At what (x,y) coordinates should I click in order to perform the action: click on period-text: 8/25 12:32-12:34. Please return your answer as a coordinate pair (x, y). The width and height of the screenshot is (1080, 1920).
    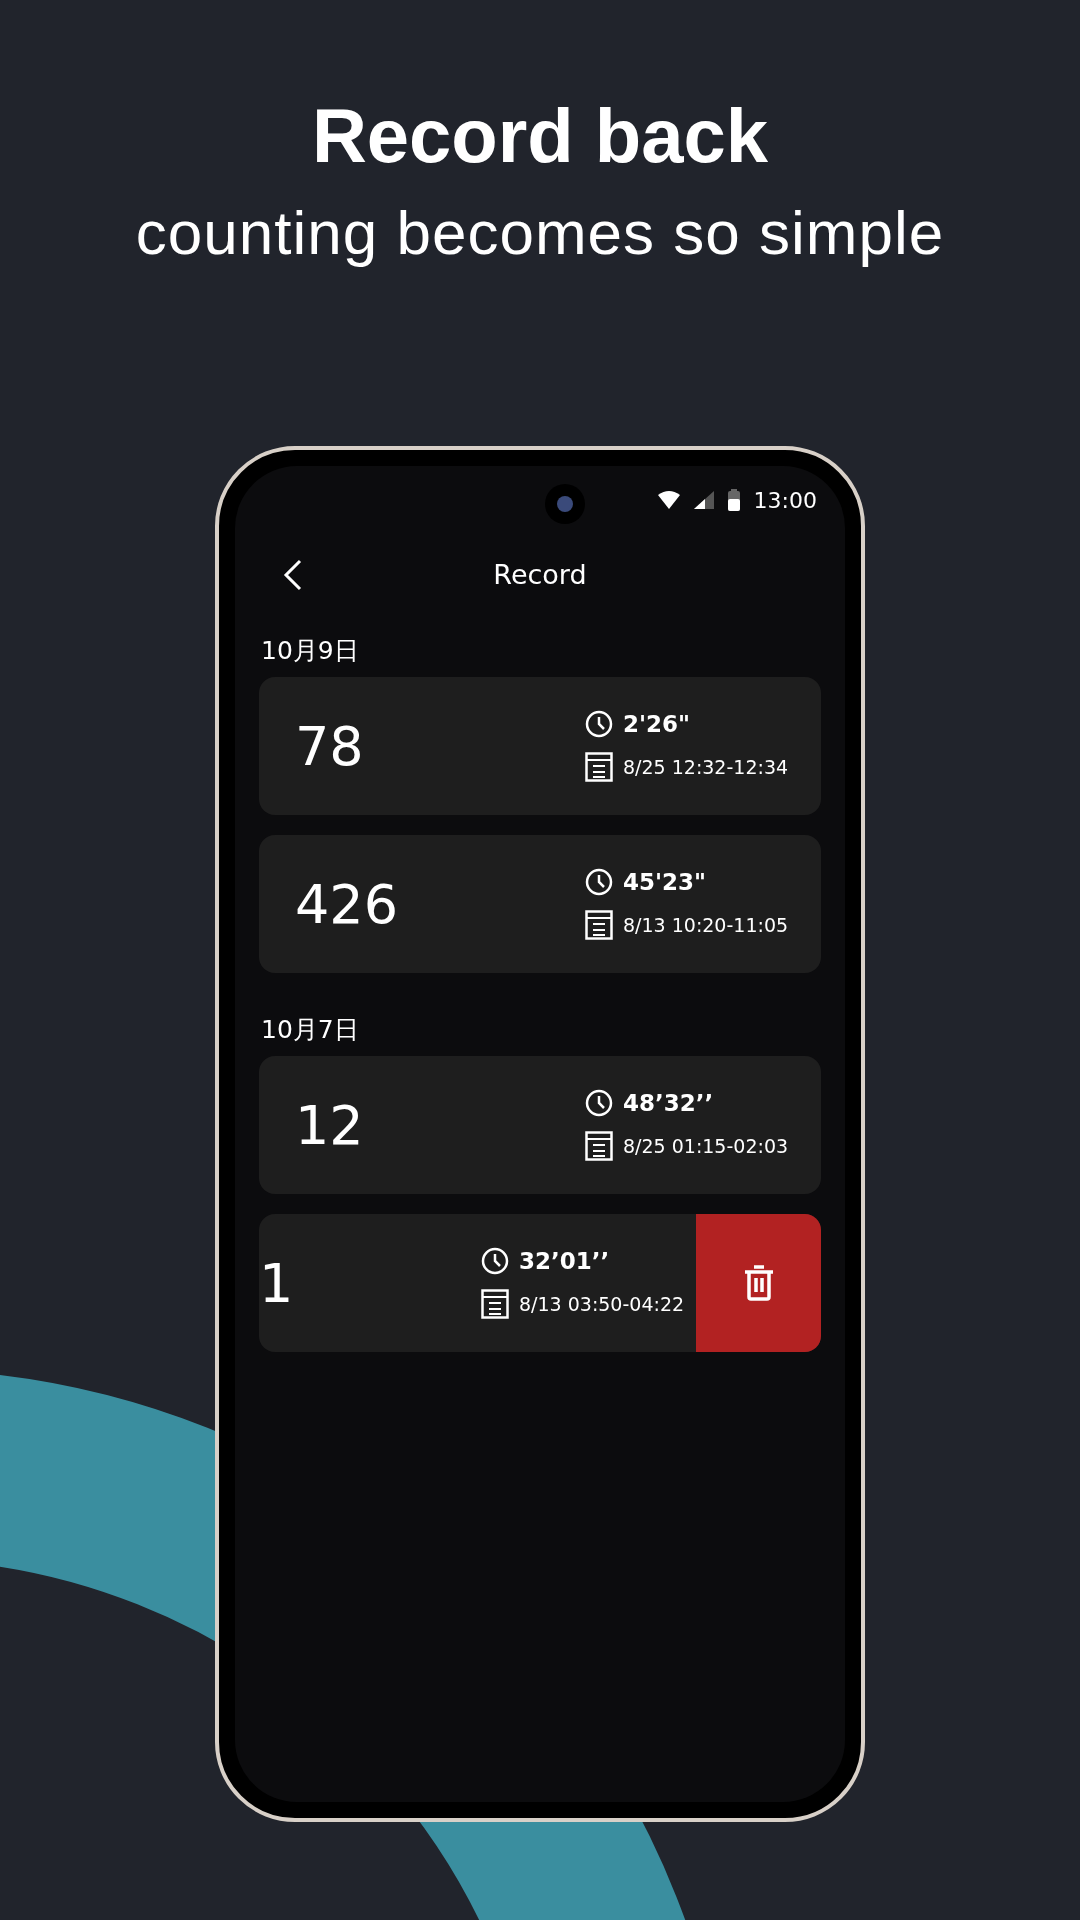
    Looking at the image, I should click on (706, 767).